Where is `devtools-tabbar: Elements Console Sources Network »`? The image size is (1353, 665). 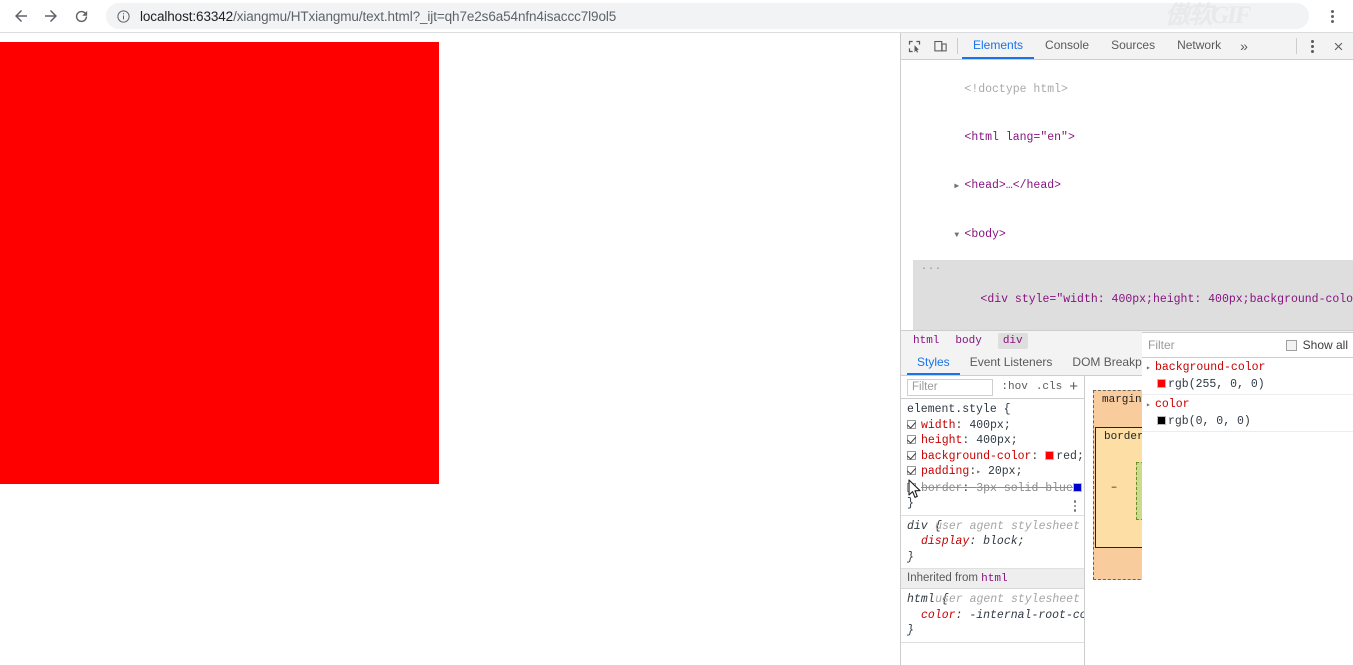
devtools-tabbar: Elements Console Sources Network » is located at coordinates (1127, 46).